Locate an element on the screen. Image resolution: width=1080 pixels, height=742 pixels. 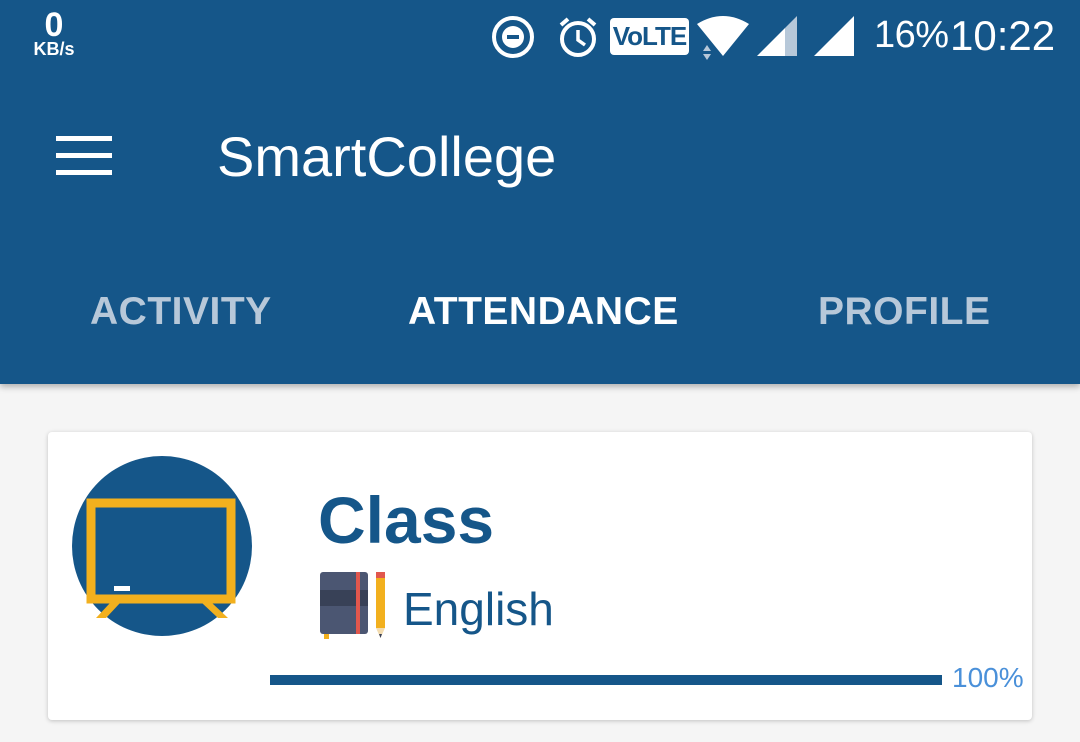
dnd-icon is located at coordinates (513, 37).